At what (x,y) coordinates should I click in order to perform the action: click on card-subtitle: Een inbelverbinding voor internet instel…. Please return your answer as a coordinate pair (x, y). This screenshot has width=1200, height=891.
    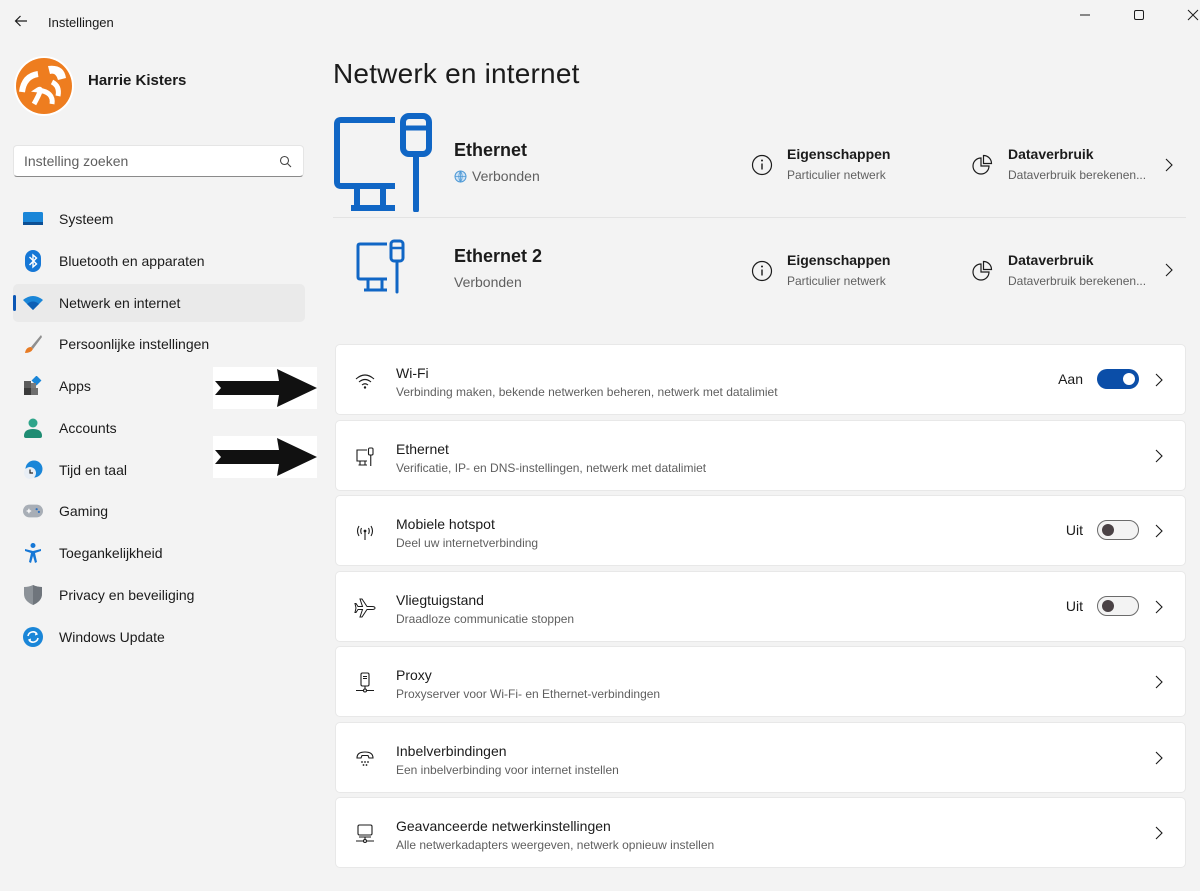
    Looking at the image, I should click on (507, 769).